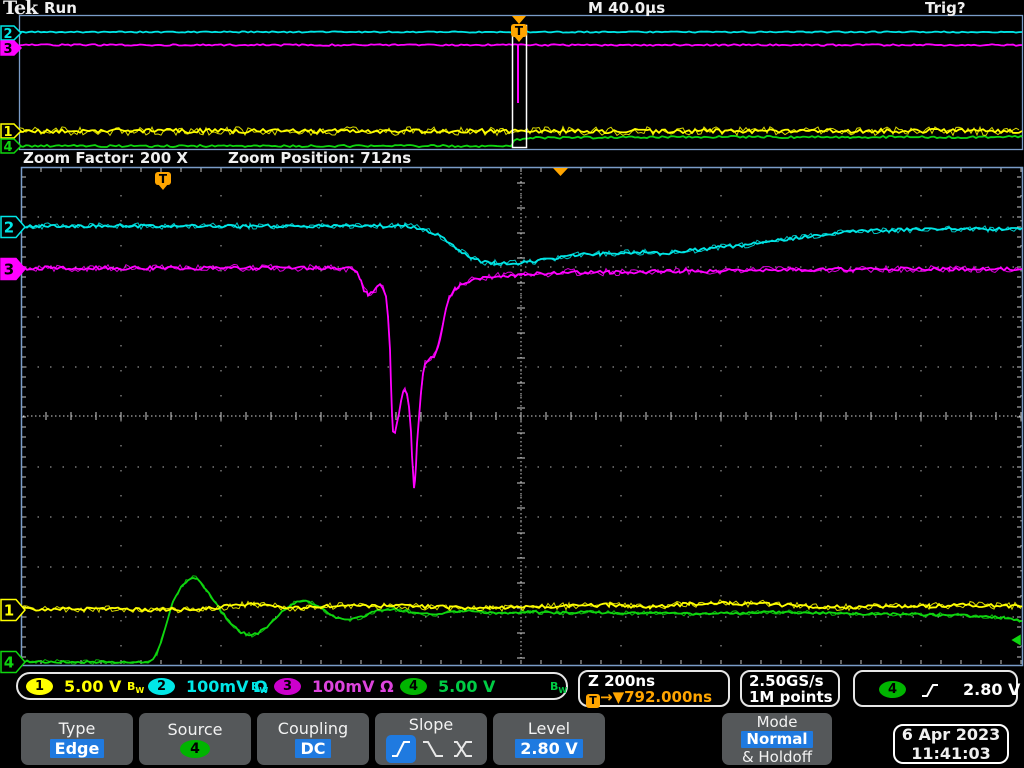 The width and height of the screenshot is (1024, 768). Describe the element at coordinates (93, 686) in the screenshot. I see `ch1-scale-readout: 5.00 V` at that location.